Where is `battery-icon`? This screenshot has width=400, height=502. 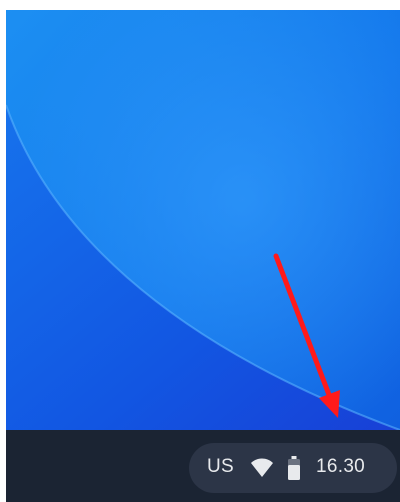 battery-icon is located at coordinates (294, 468).